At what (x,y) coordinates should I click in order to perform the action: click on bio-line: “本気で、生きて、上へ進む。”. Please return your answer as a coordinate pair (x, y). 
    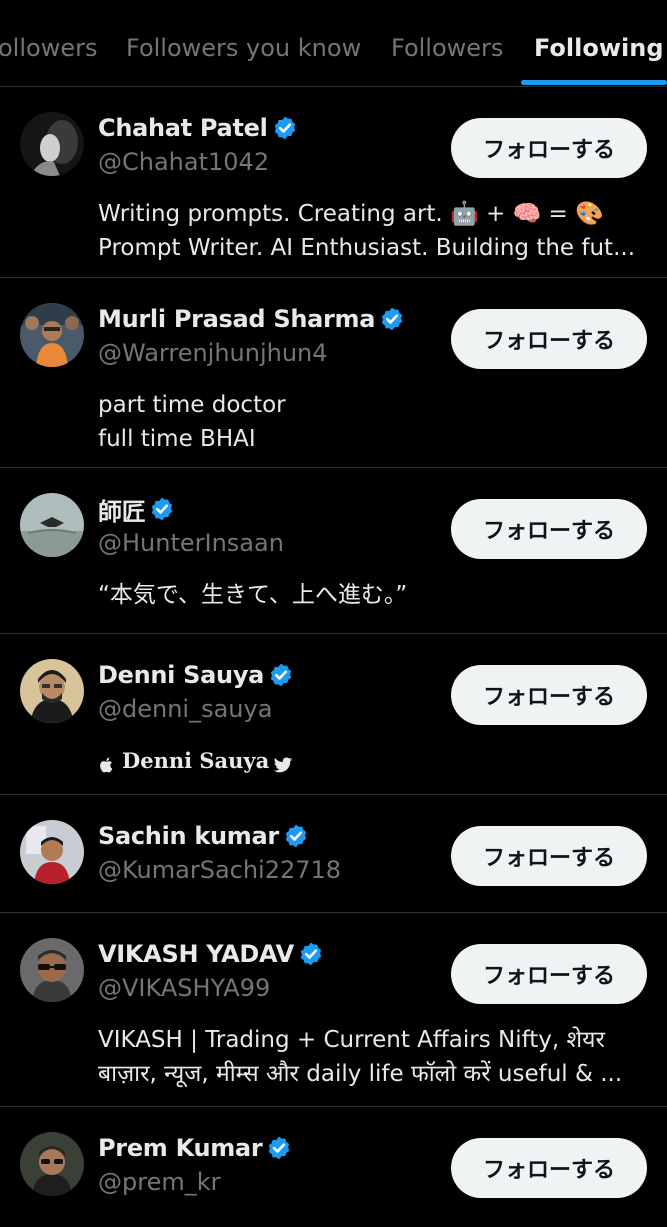
    Looking at the image, I should click on (253, 595).